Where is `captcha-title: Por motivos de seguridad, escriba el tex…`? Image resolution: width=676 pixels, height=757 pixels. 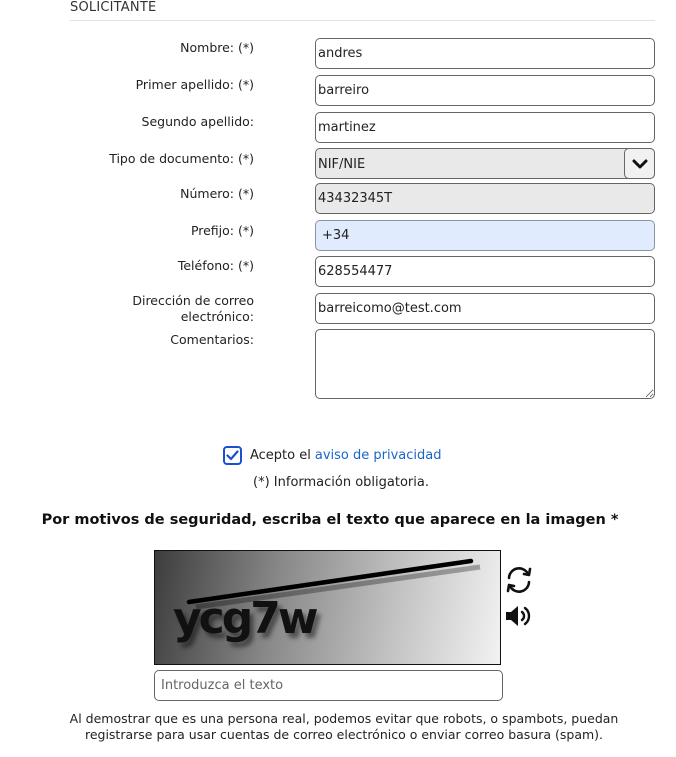
captcha-title: Por motivos de seguridad, escriba el tex… is located at coordinates (330, 520).